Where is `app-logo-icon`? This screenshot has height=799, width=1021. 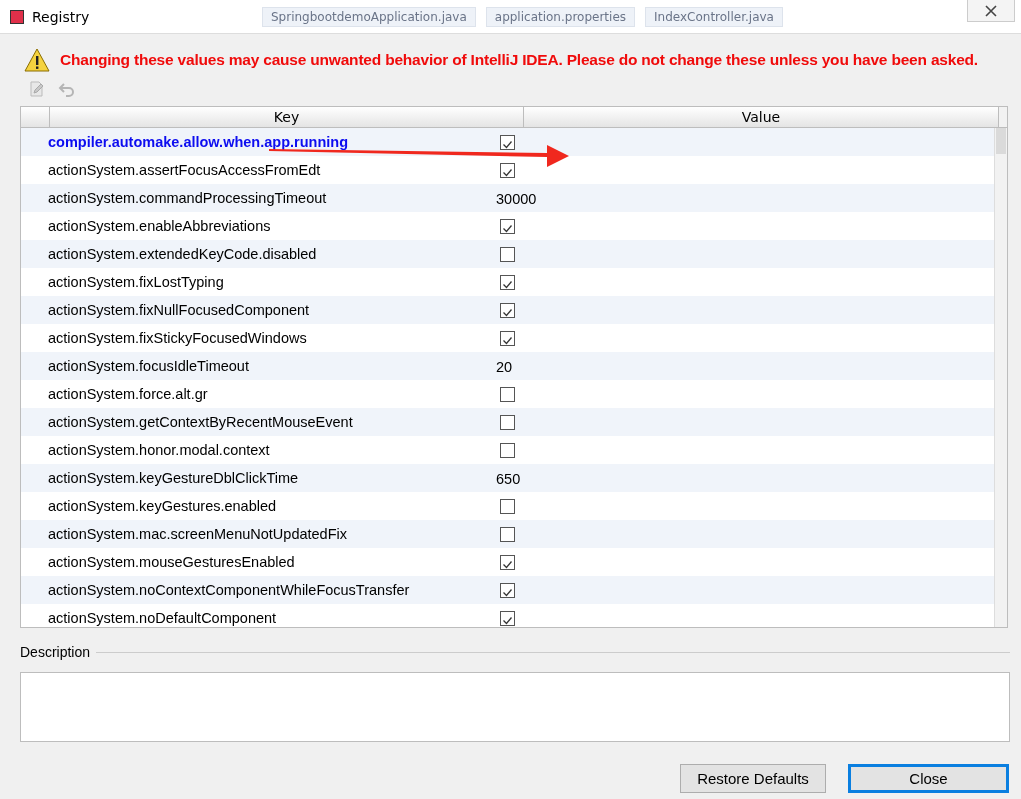
app-logo-icon is located at coordinates (17, 16).